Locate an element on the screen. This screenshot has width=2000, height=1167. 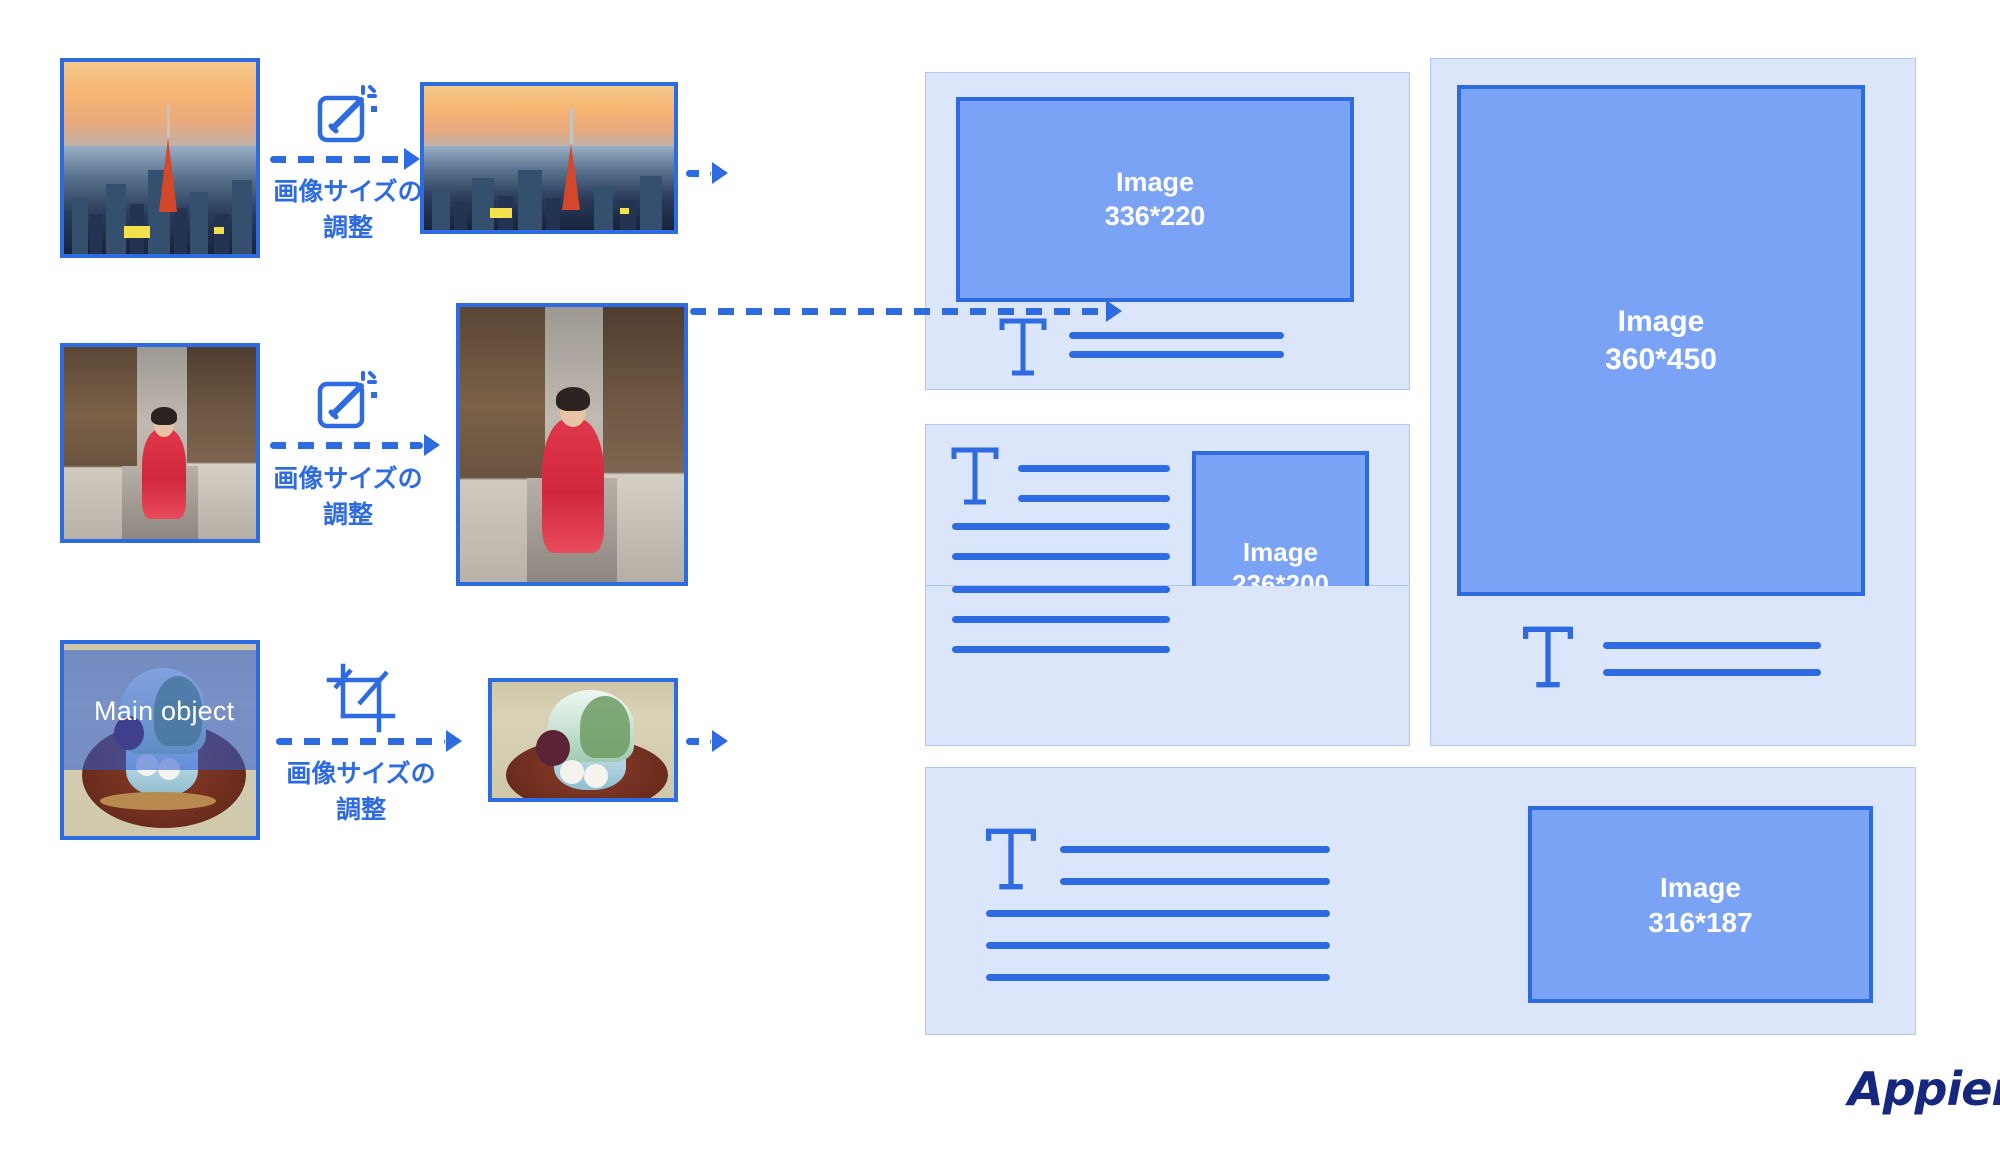
caption-resize-kyoto: 画像サイズの 調整 is located at coordinates (348, 496).